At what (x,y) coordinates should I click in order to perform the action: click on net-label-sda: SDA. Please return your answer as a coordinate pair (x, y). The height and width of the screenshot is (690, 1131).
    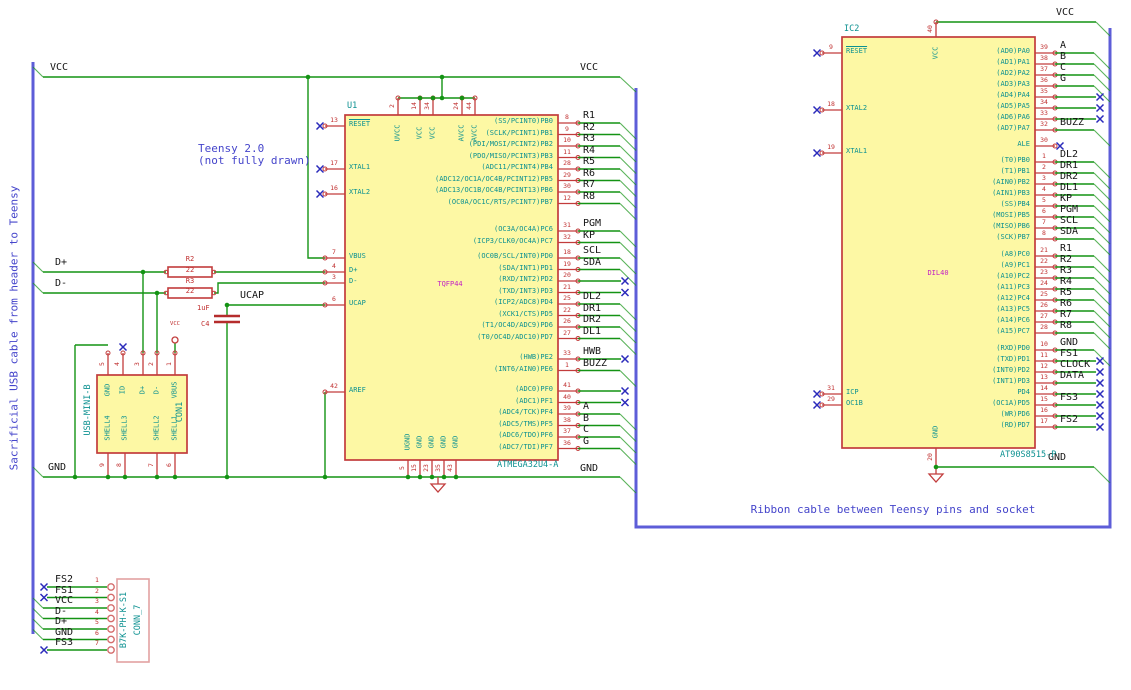
    Looking at the image, I should click on (1069, 231).